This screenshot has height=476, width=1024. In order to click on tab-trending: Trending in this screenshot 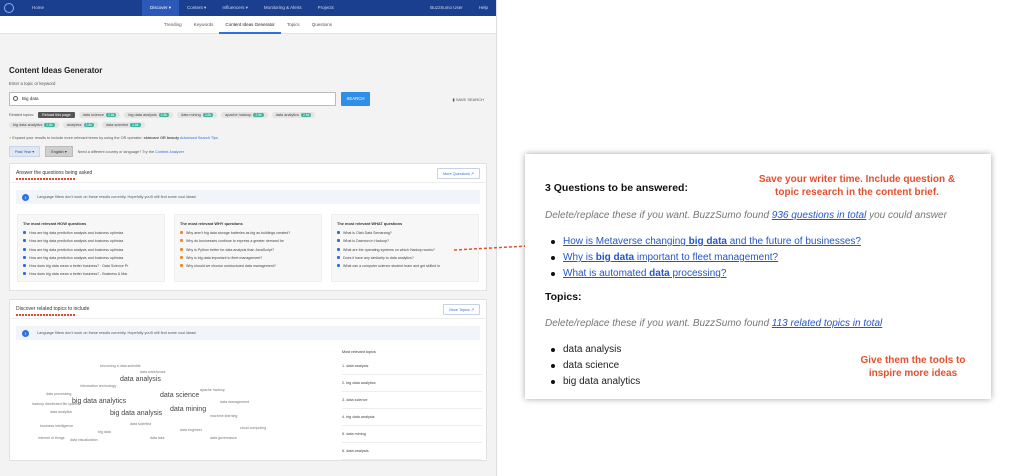, I will do `click(173, 25)`.